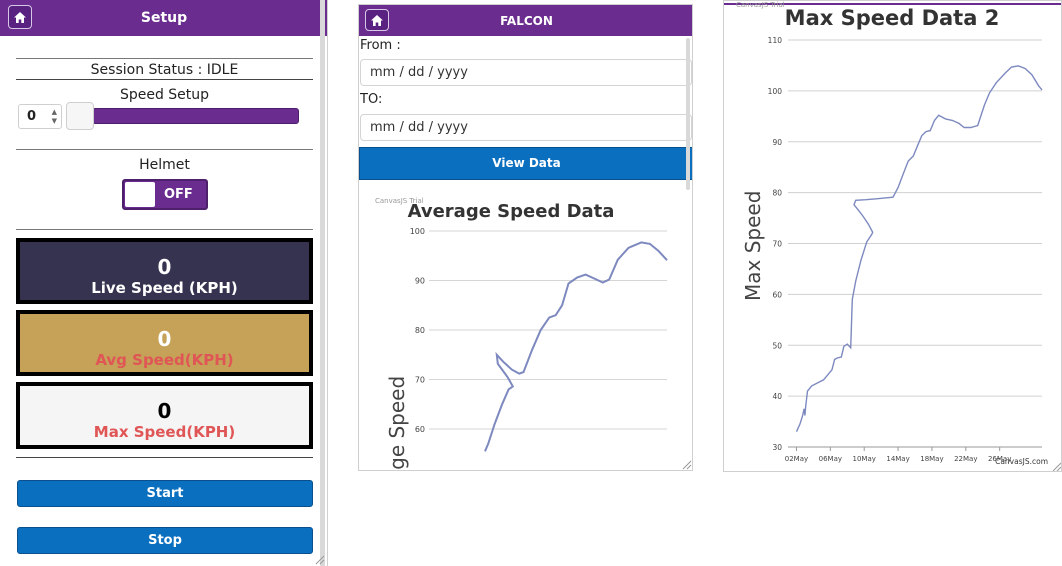 The width and height of the screenshot is (1062, 566). I want to click on session-status: Session Status : IDLE, so click(164, 70).